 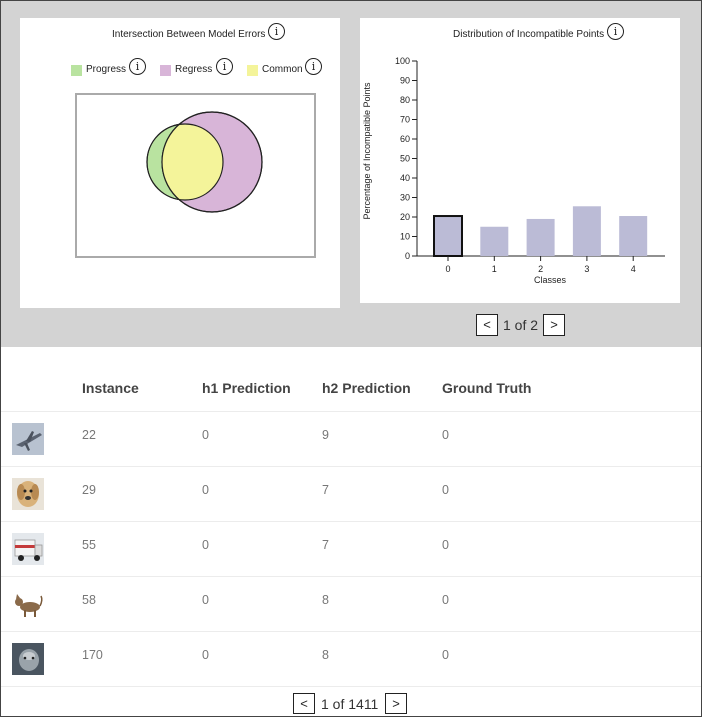 What do you see at coordinates (405, 237) in the screenshot?
I see `y-tick-label: 10` at bounding box center [405, 237].